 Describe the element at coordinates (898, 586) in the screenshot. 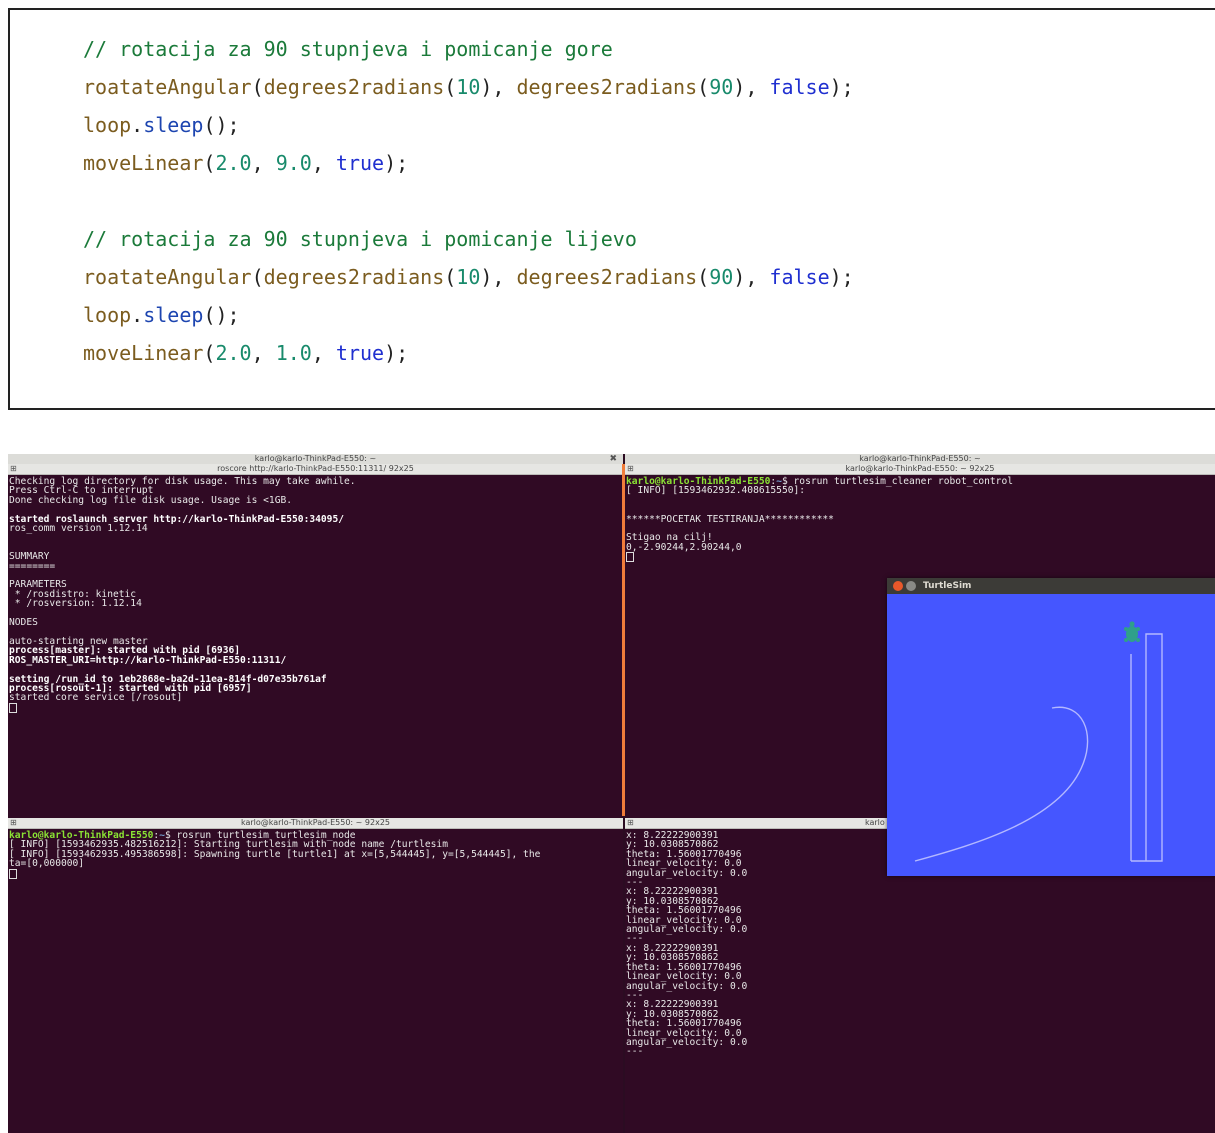

I see `close-icon` at that location.